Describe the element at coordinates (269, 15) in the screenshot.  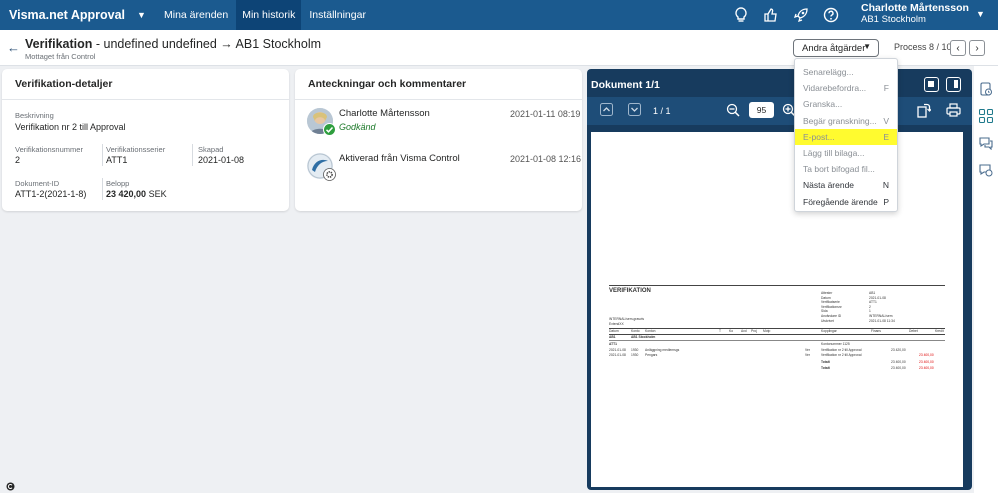
I see `nav-min-historik: Min historik` at that location.